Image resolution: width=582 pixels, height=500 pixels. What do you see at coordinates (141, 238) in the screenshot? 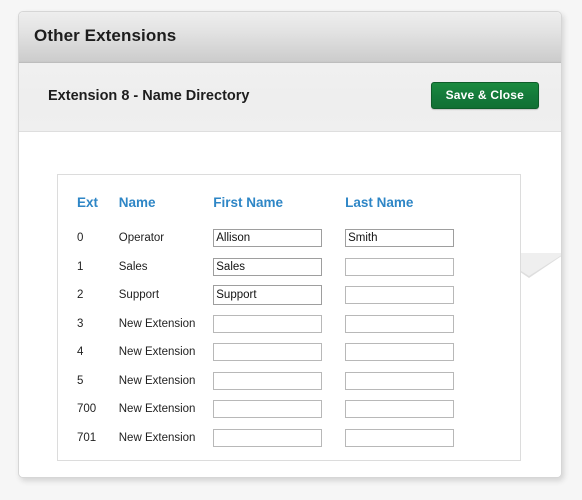
I see `cell-name: Operator` at bounding box center [141, 238].